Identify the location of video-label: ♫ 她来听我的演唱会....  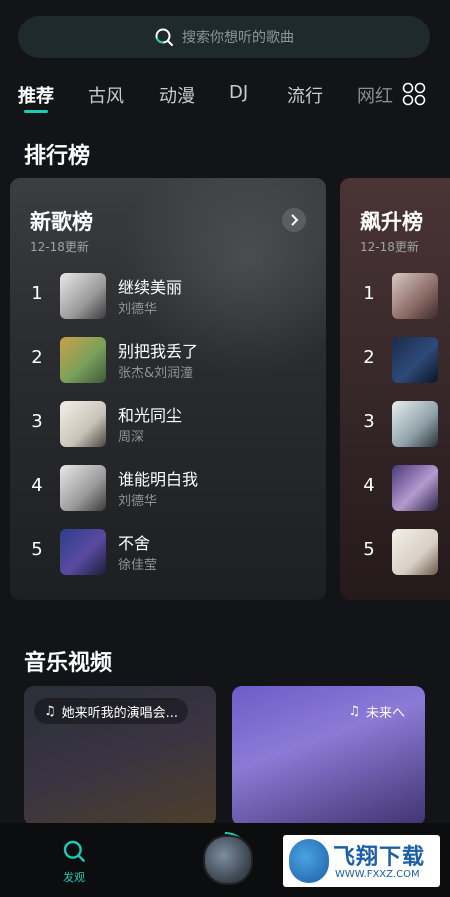
(111, 711).